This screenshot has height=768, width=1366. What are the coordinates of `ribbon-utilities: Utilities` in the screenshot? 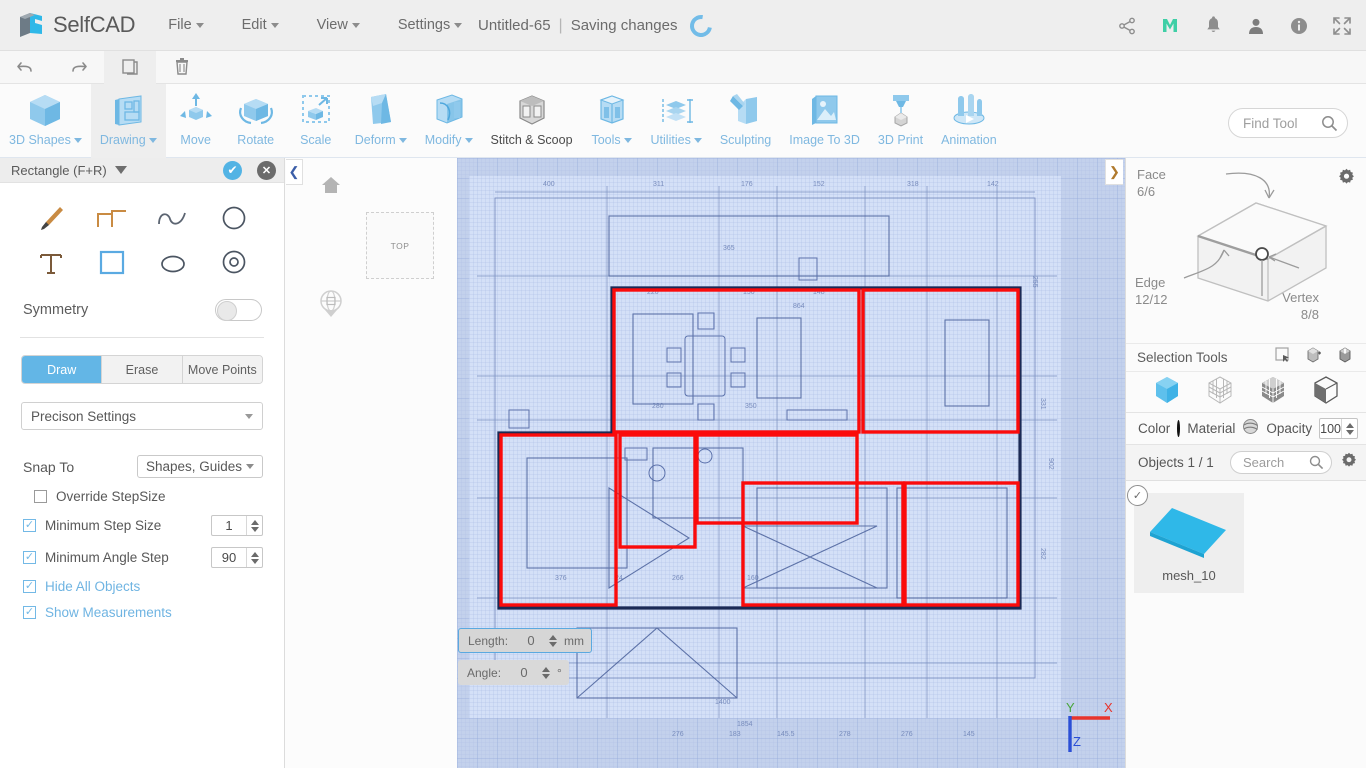 It's located at (676, 121).